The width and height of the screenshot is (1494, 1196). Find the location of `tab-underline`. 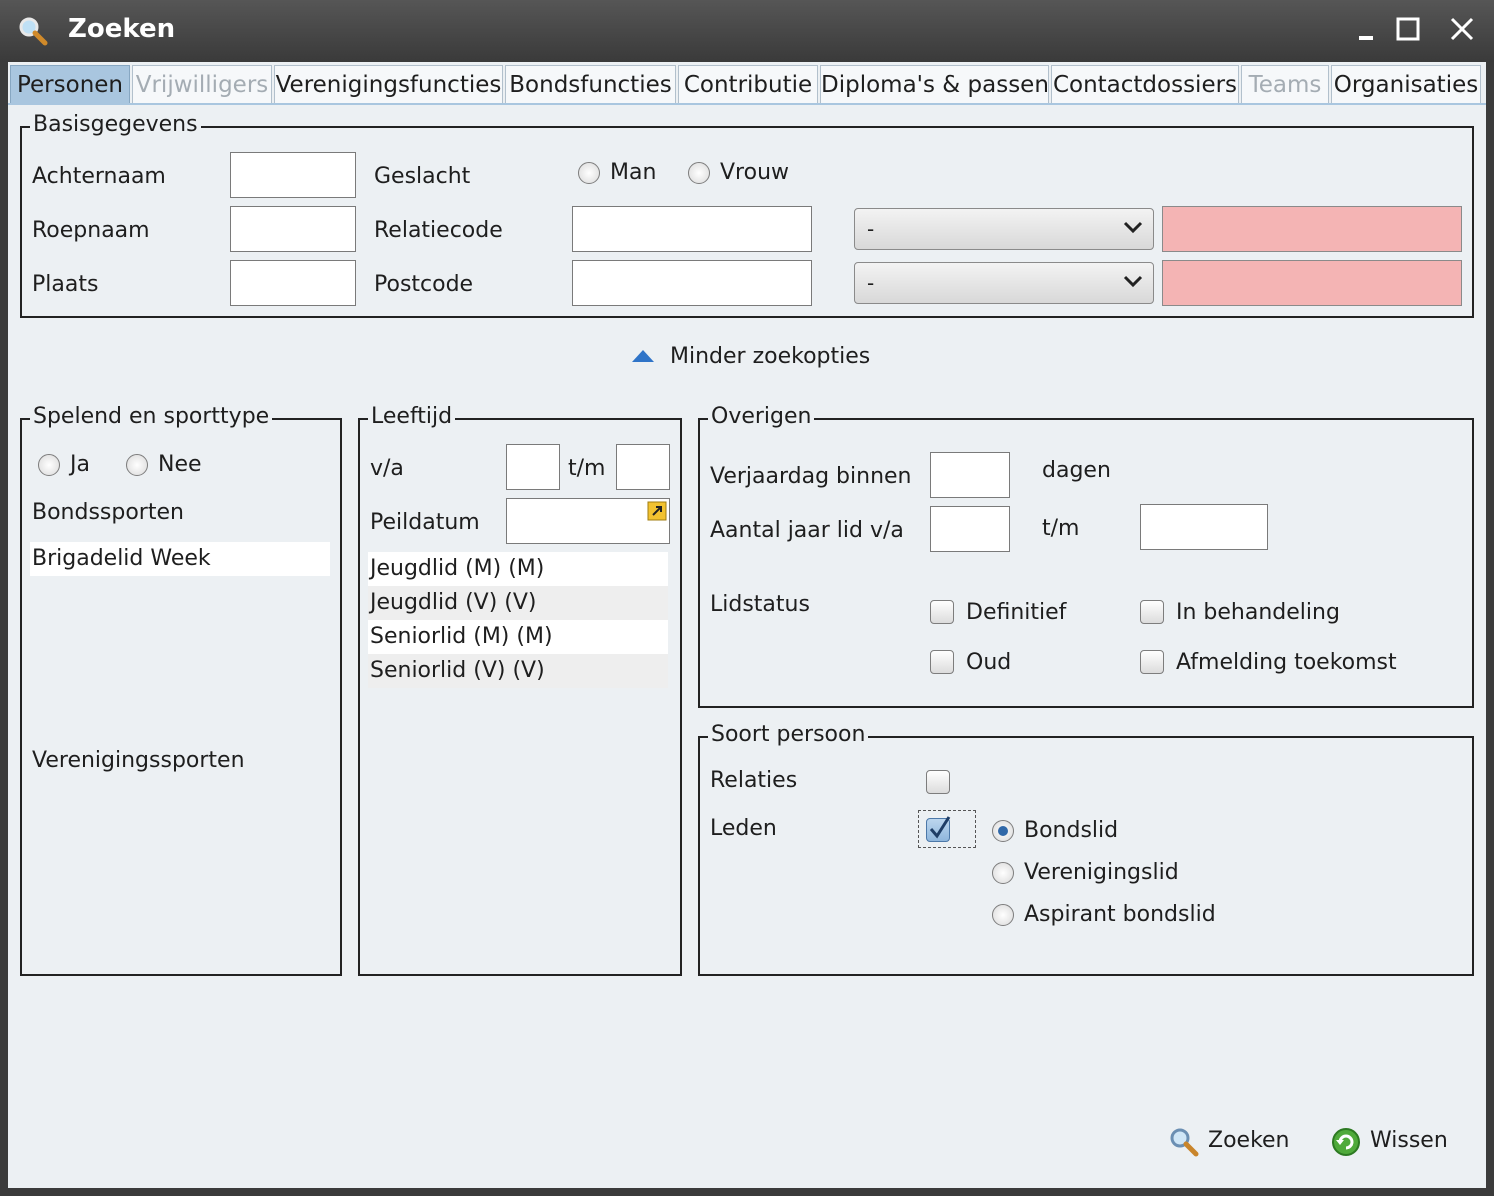

tab-underline is located at coordinates (747, 104).